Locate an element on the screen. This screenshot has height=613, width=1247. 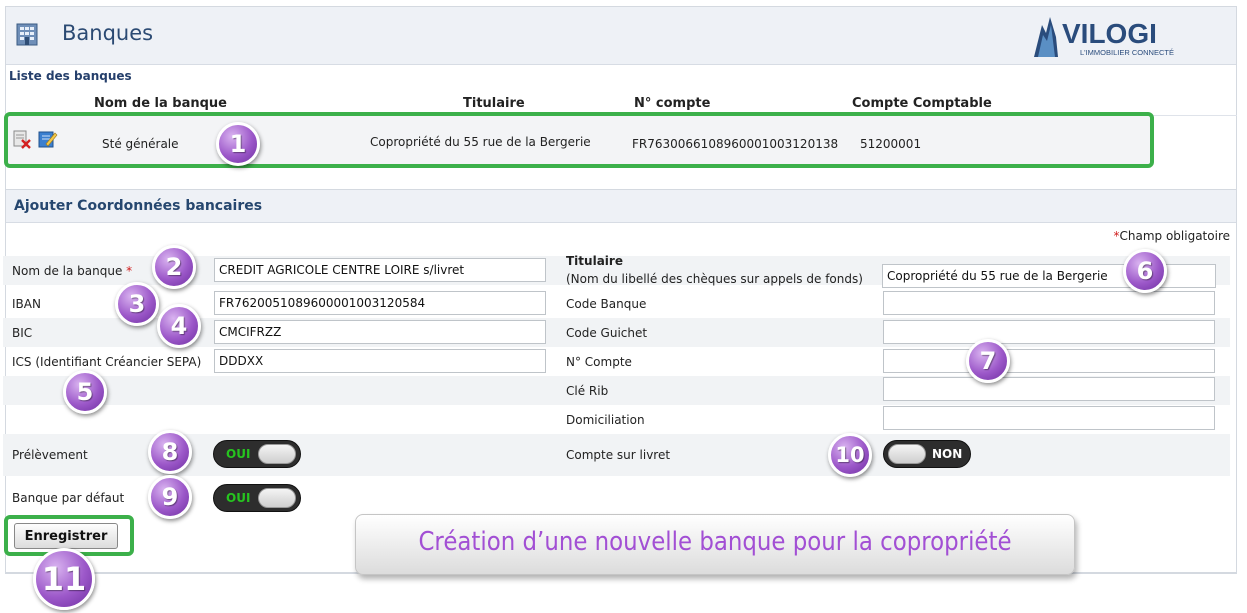
edit-icon is located at coordinates (48, 139).